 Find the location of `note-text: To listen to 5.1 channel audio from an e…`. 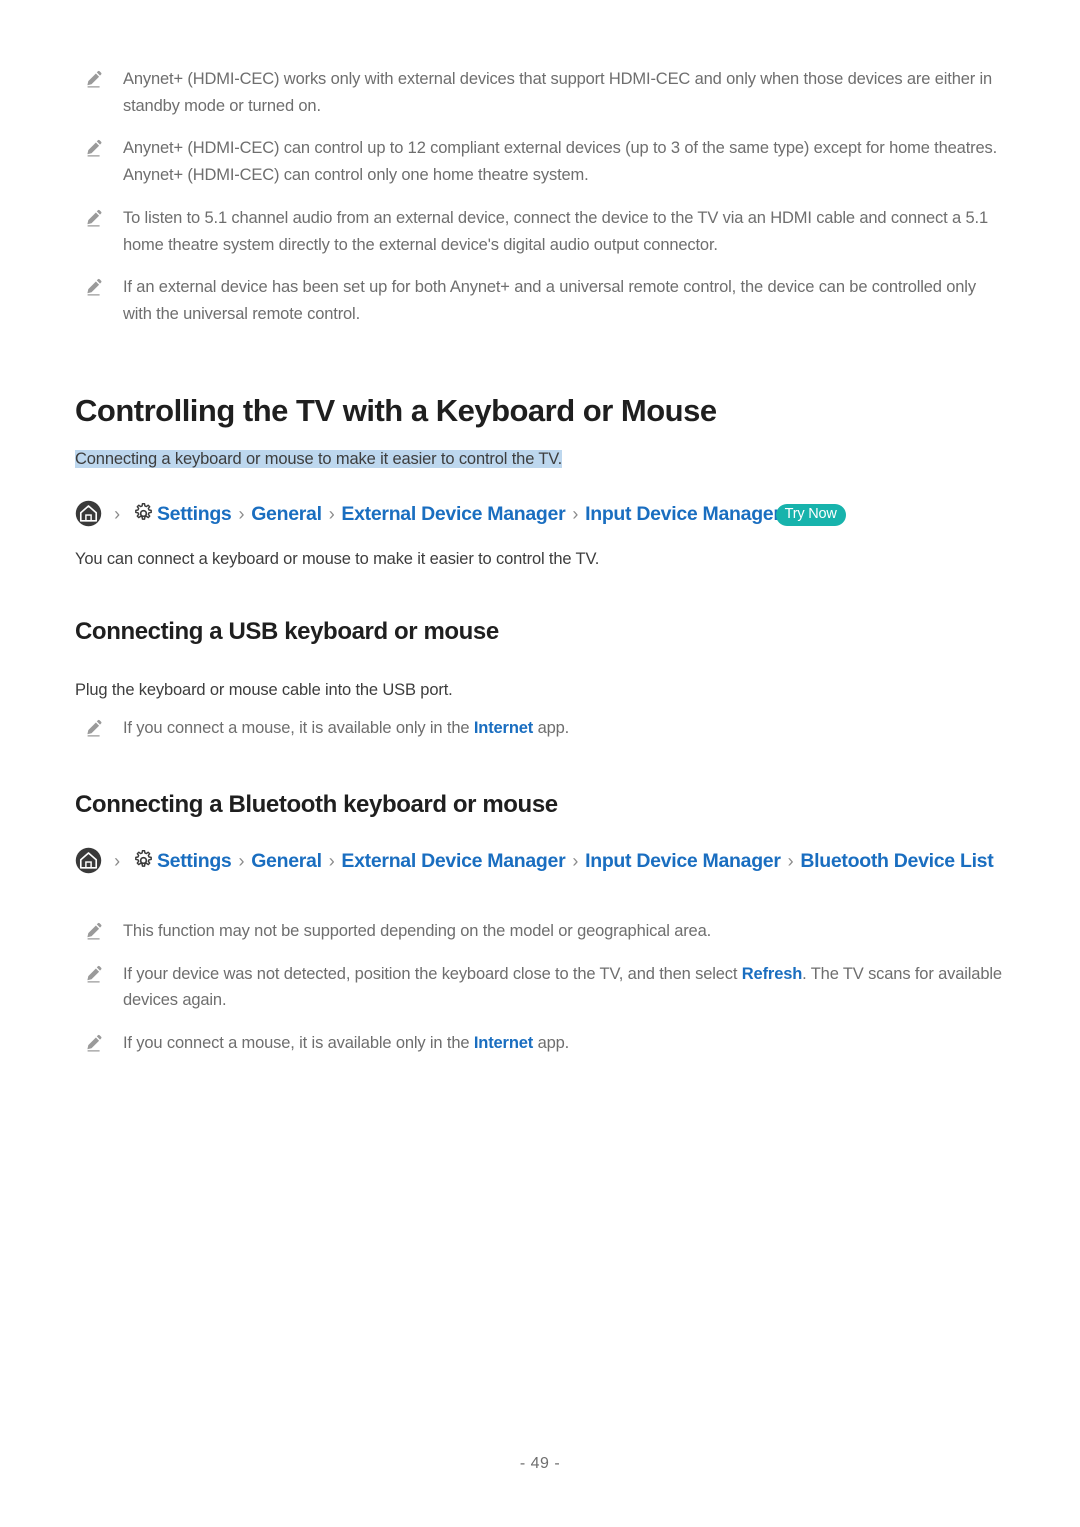

note-text: To listen to 5.1 channel audio from an e… is located at coordinates (555, 231).